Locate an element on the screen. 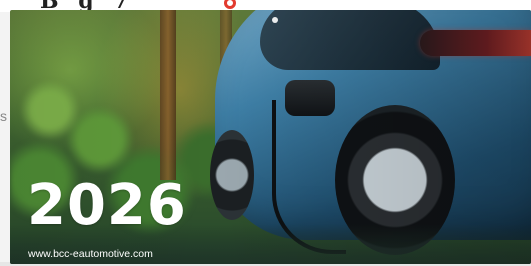 Image resolution: width=531 pixels, height=266 pixels. cover-year: 2026 is located at coordinates (107, 205).